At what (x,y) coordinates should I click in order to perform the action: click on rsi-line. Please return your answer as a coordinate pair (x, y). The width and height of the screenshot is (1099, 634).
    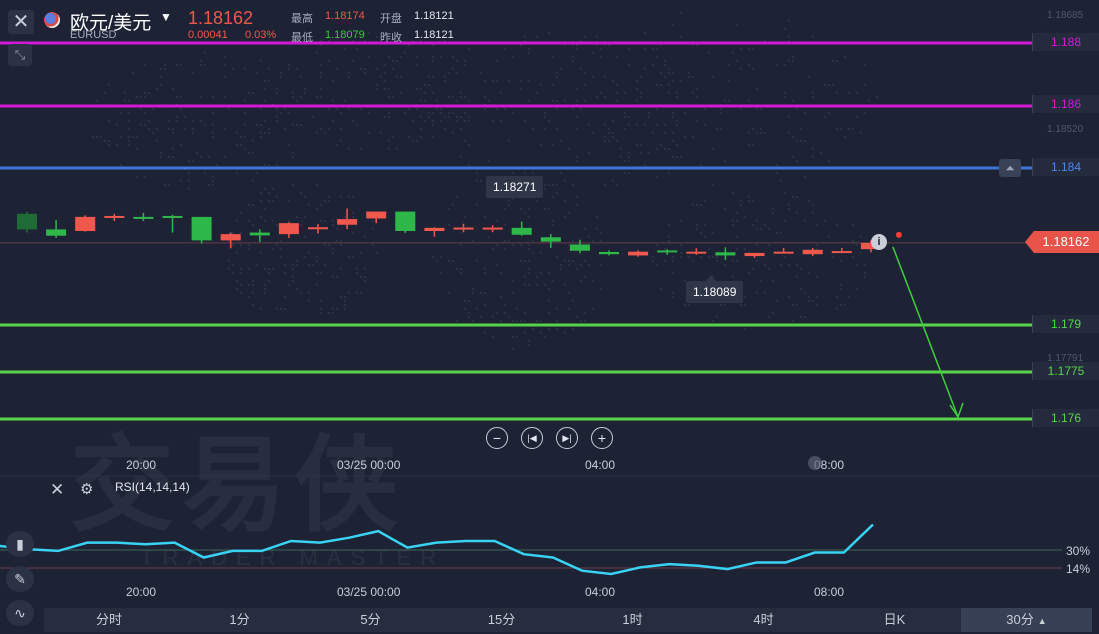
    Looking at the image, I should click on (437, 549).